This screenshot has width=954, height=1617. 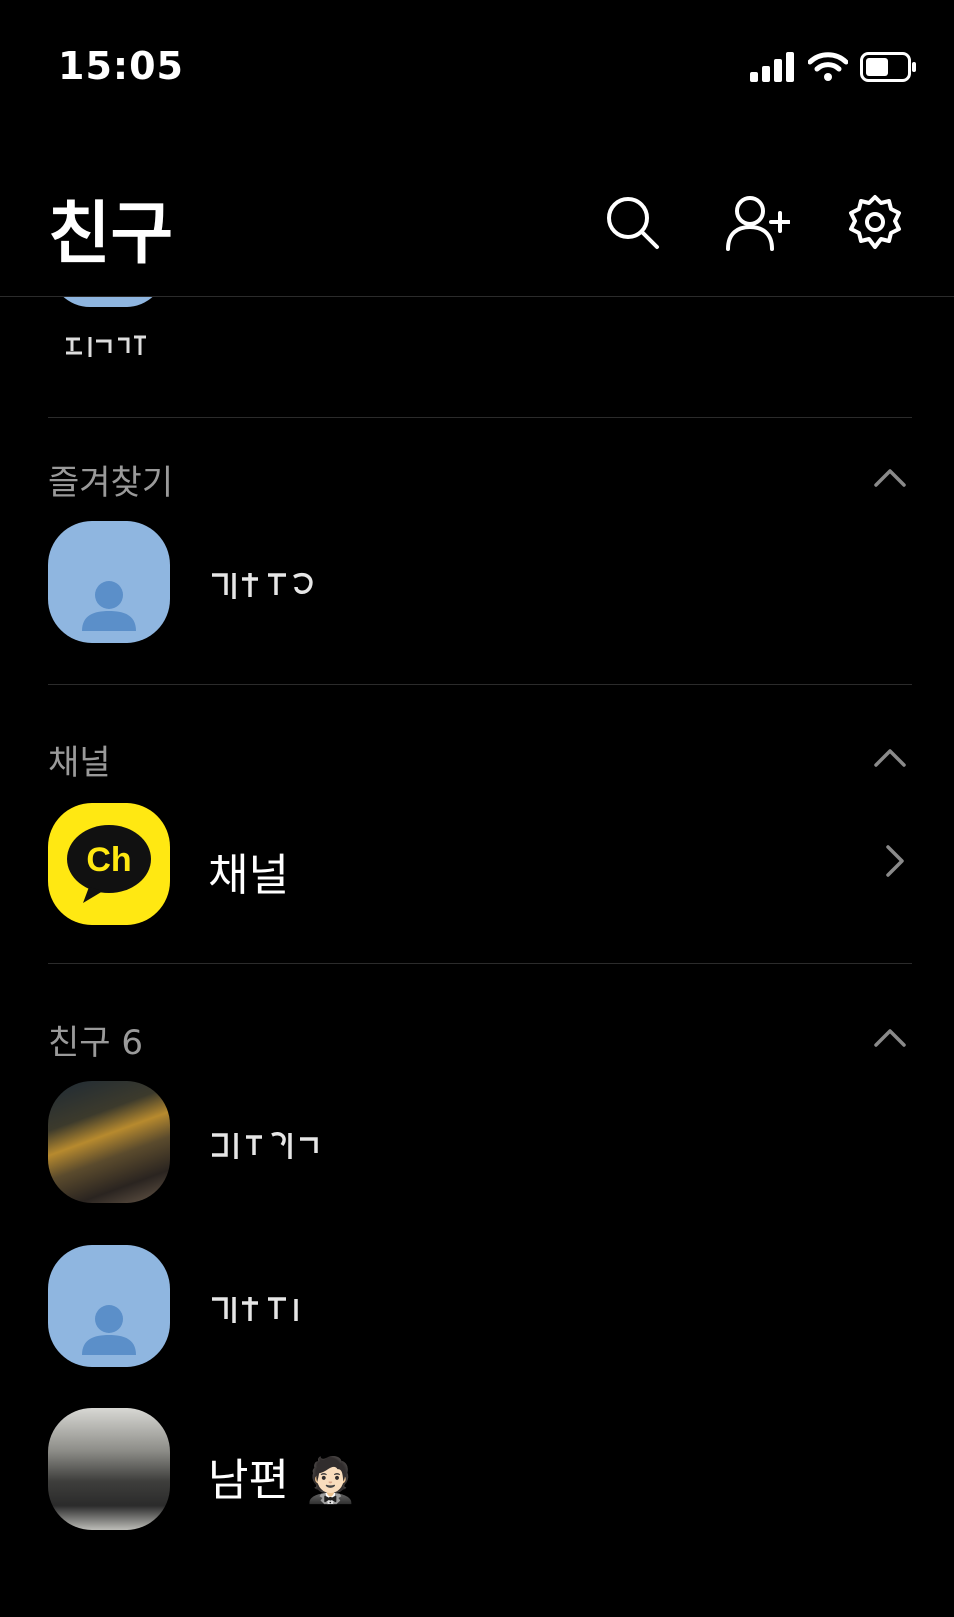 I want to click on status-time: 15:05, so click(x=121, y=66).